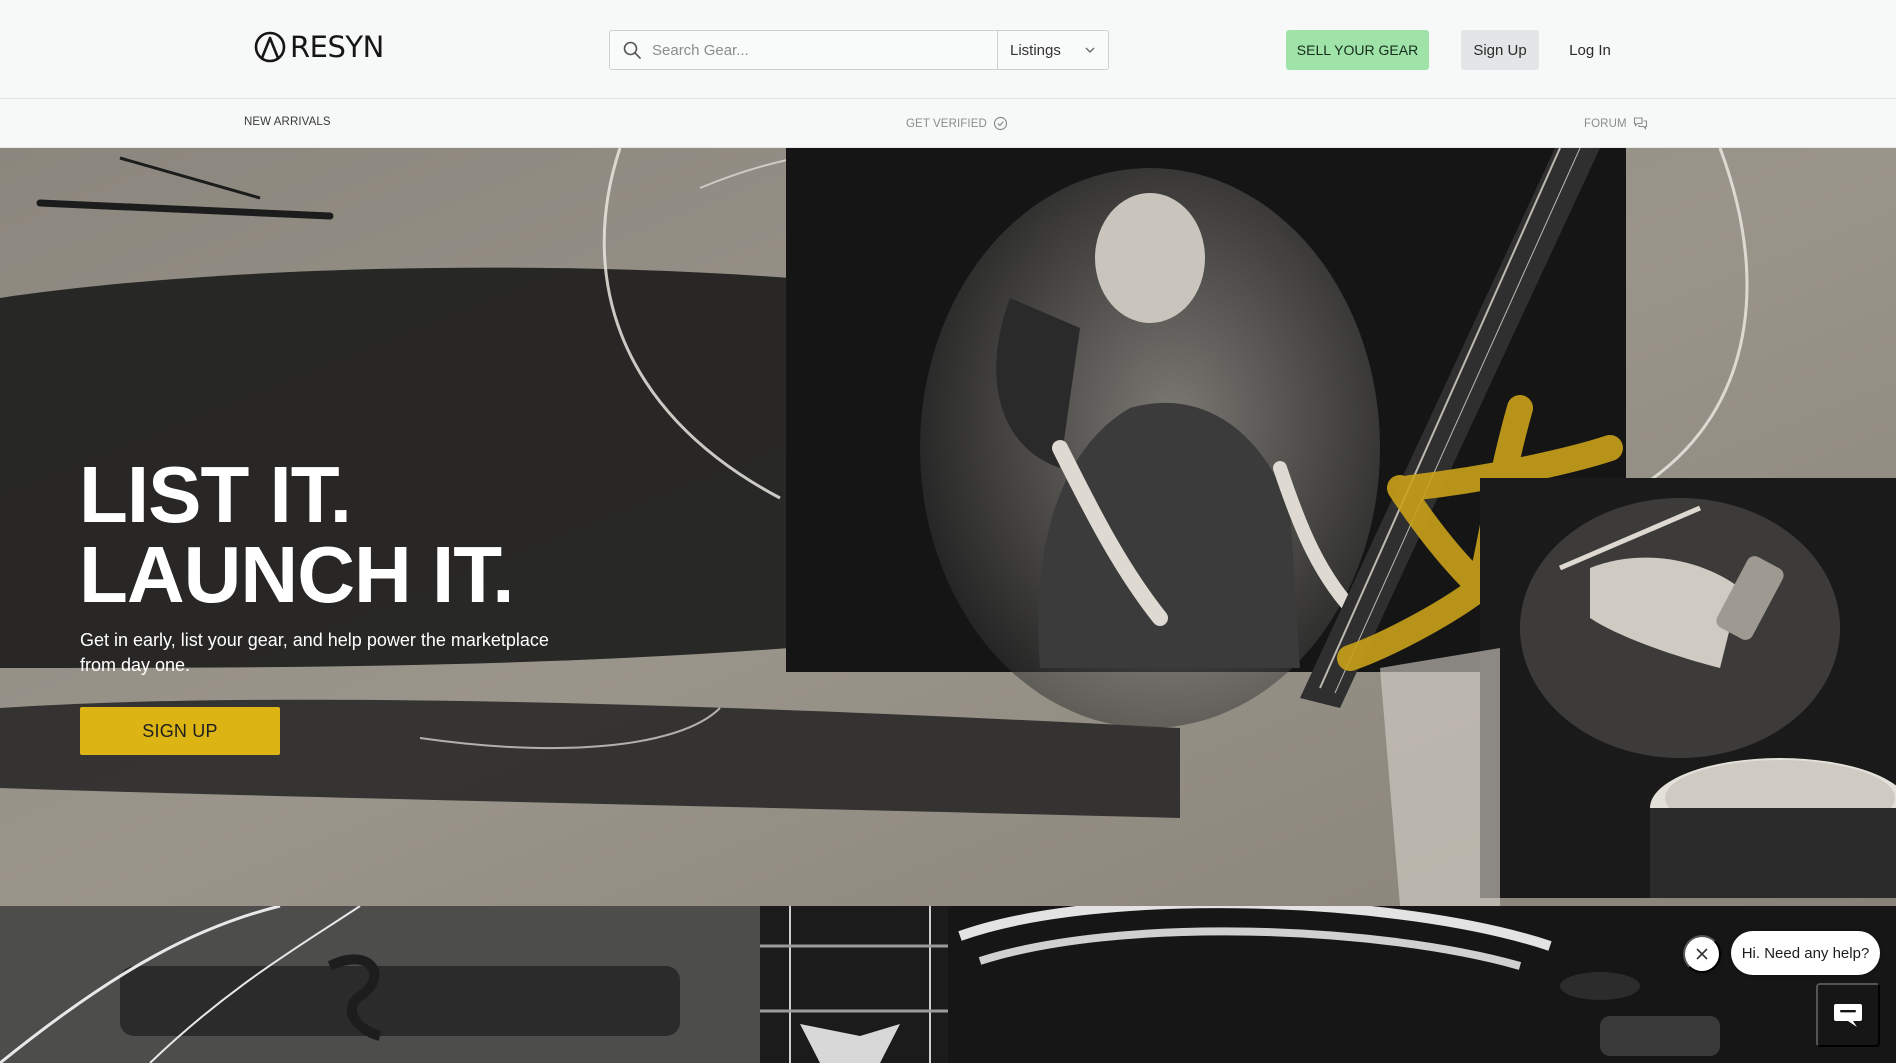  I want to click on hero-title-line-2: LAUNCH IT., so click(296, 574).